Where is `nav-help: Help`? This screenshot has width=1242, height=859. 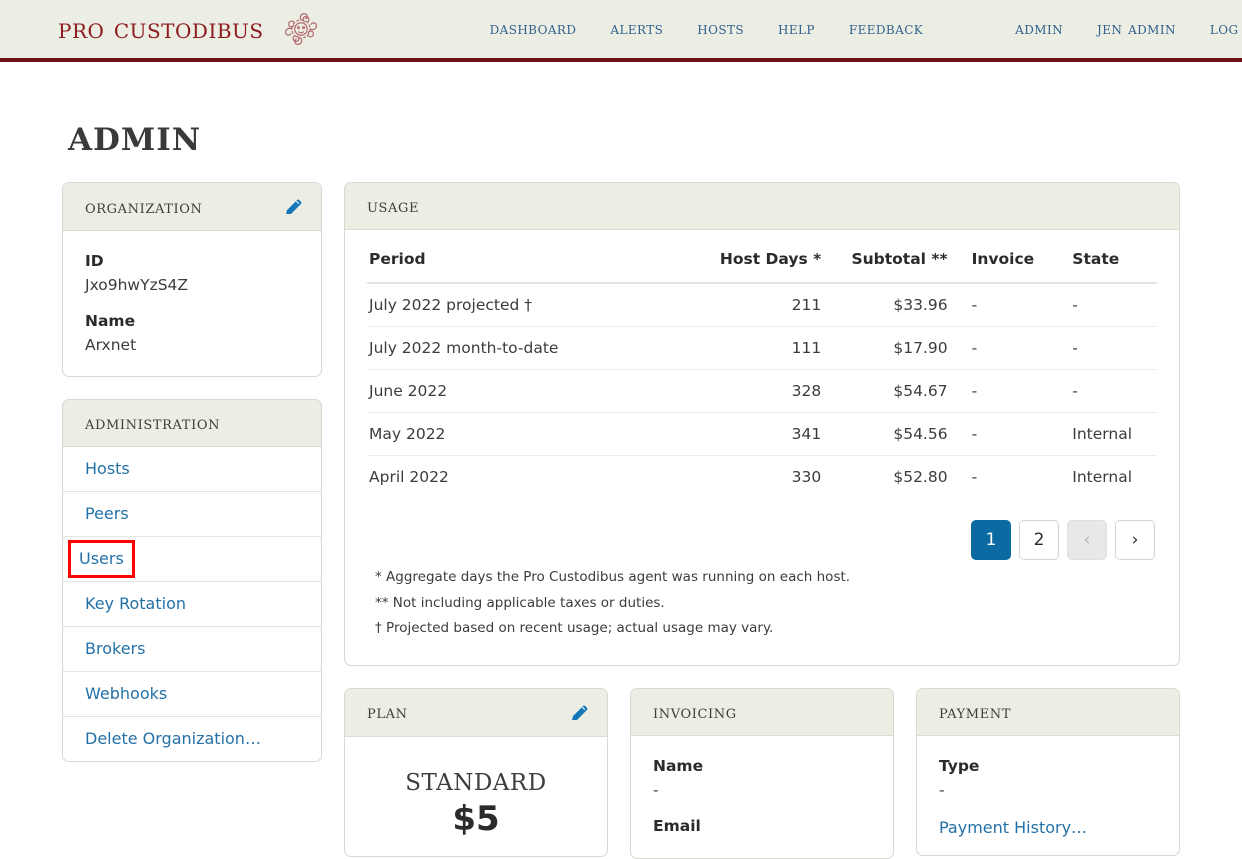 nav-help: Help is located at coordinates (796, 29).